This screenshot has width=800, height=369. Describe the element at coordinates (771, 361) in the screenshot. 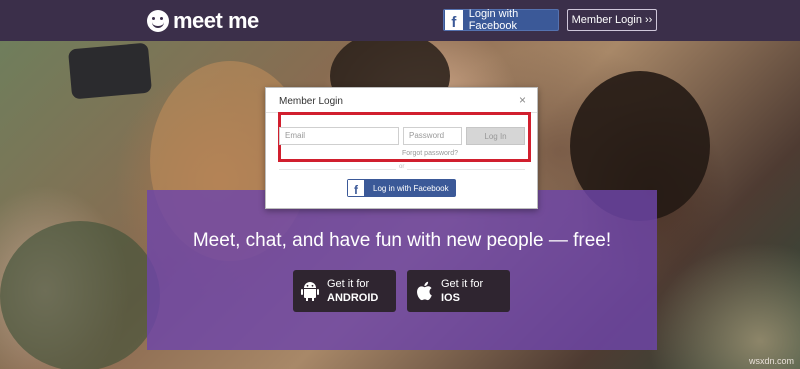

I see `watermark: wsxdn.com` at that location.